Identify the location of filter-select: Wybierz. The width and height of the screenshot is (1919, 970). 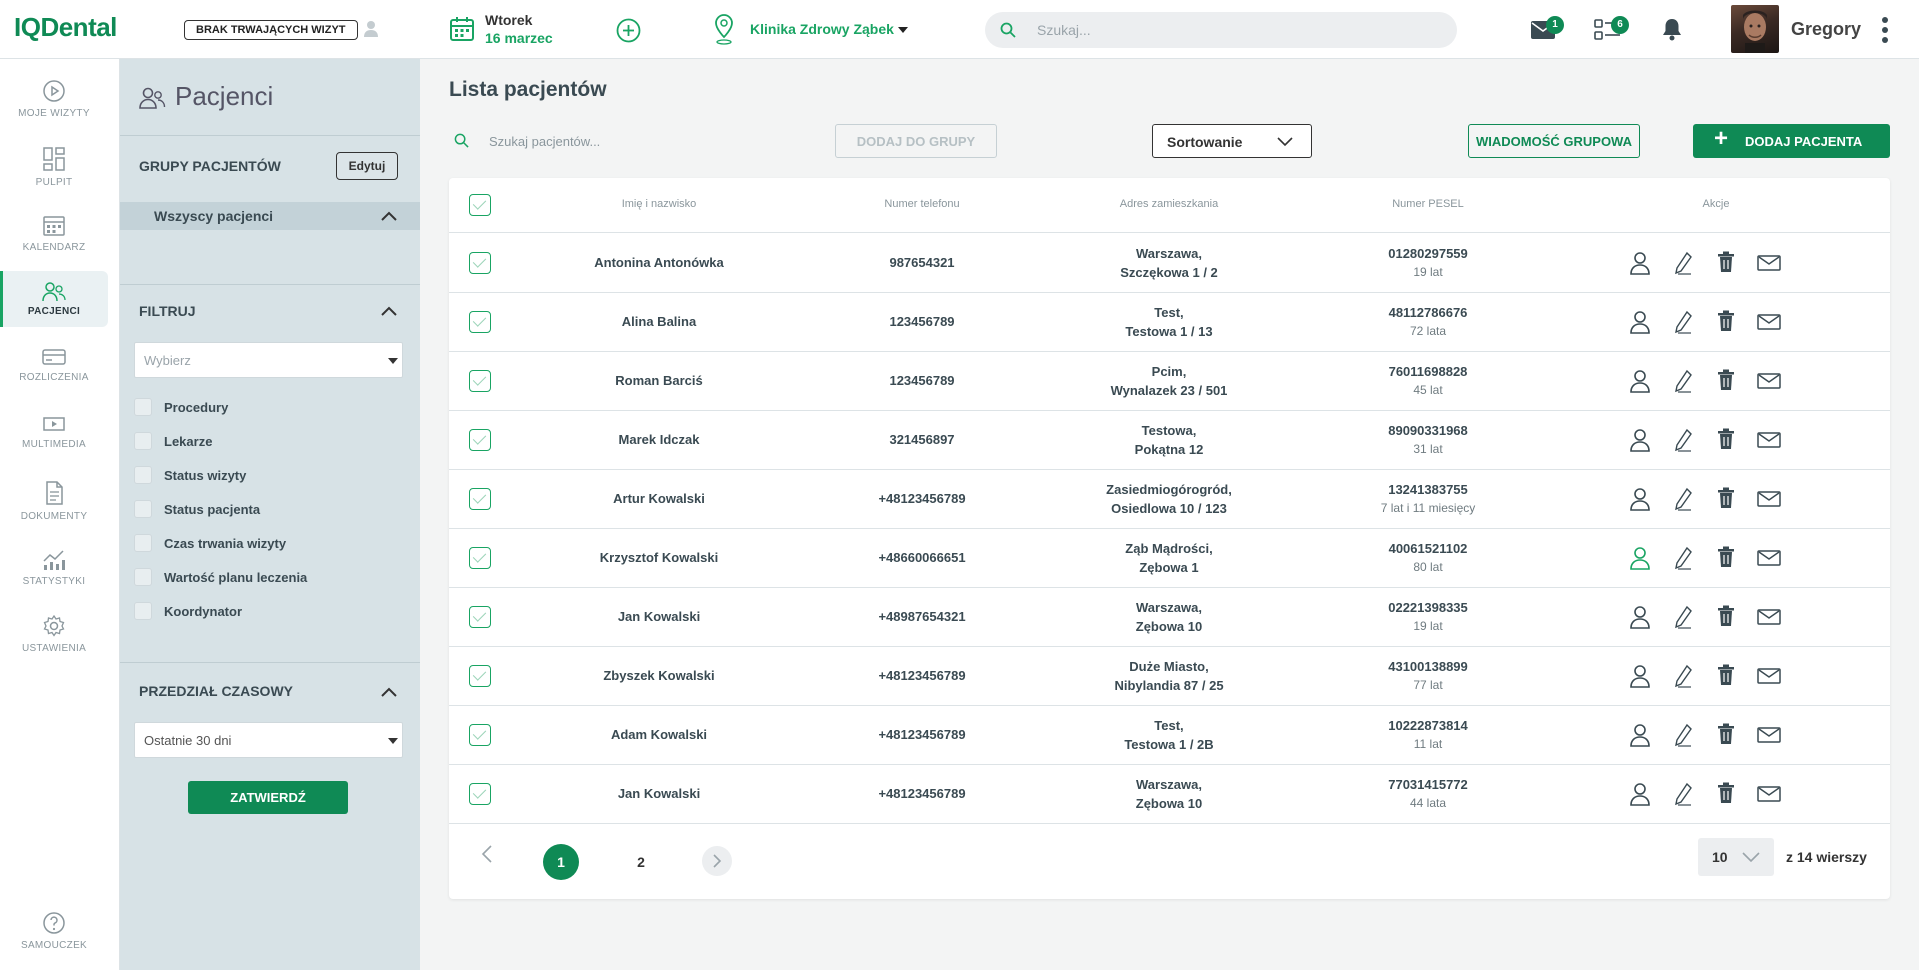
(268, 360).